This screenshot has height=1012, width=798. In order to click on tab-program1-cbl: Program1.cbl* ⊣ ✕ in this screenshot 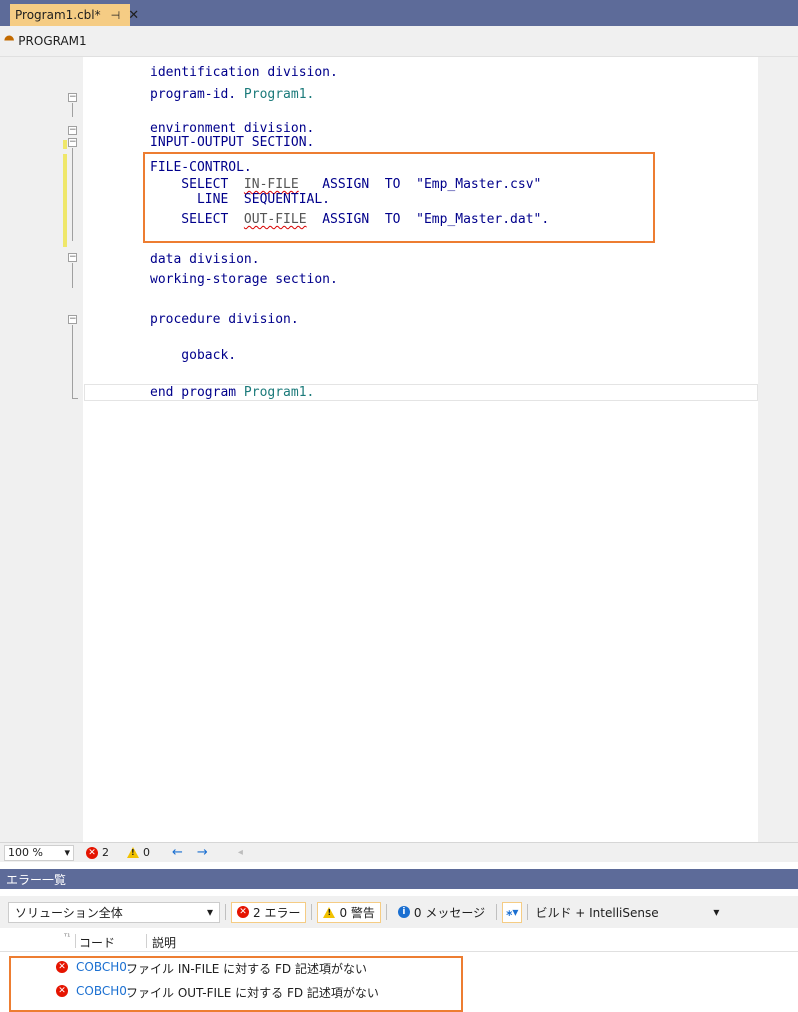, I will do `click(74, 15)`.